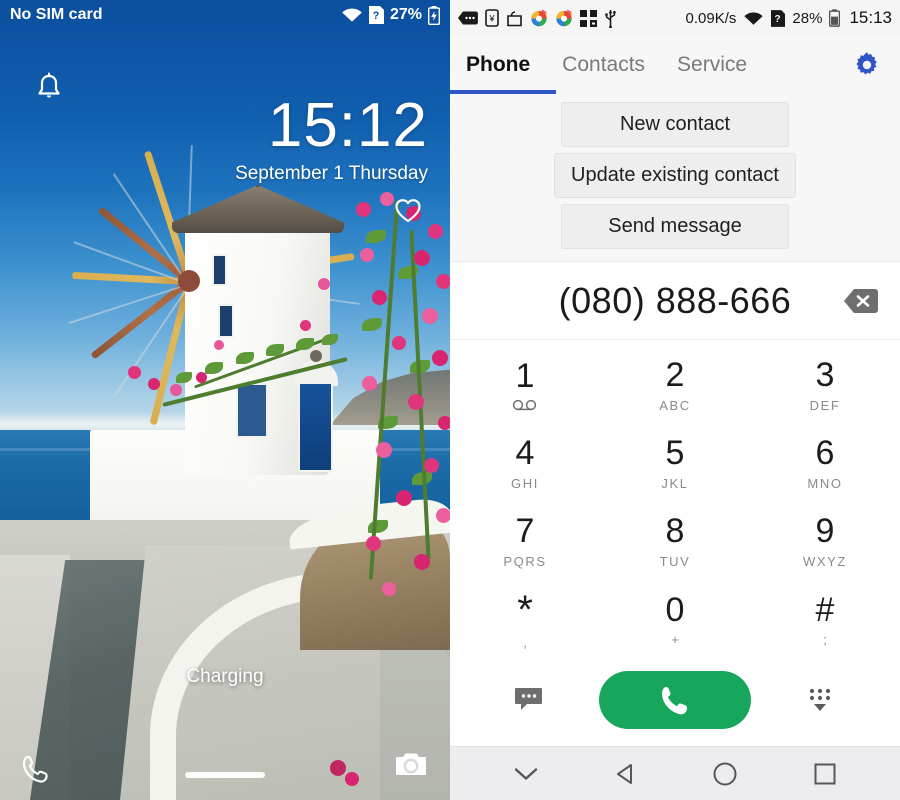 The height and width of the screenshot is (800, 900). What do you see at coordinates (525, 405) in the screenshot?
I see `voicemail-icon` at bounding box center [525, 405].